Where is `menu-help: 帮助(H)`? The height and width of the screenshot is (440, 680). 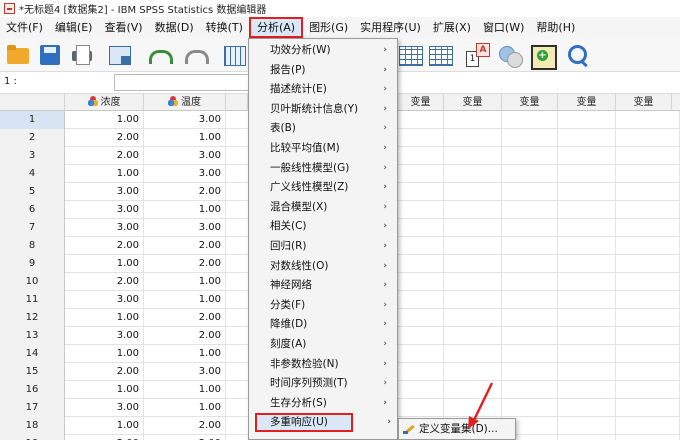
menu-help: 帮助(H) is located at coordinates (555, 27).